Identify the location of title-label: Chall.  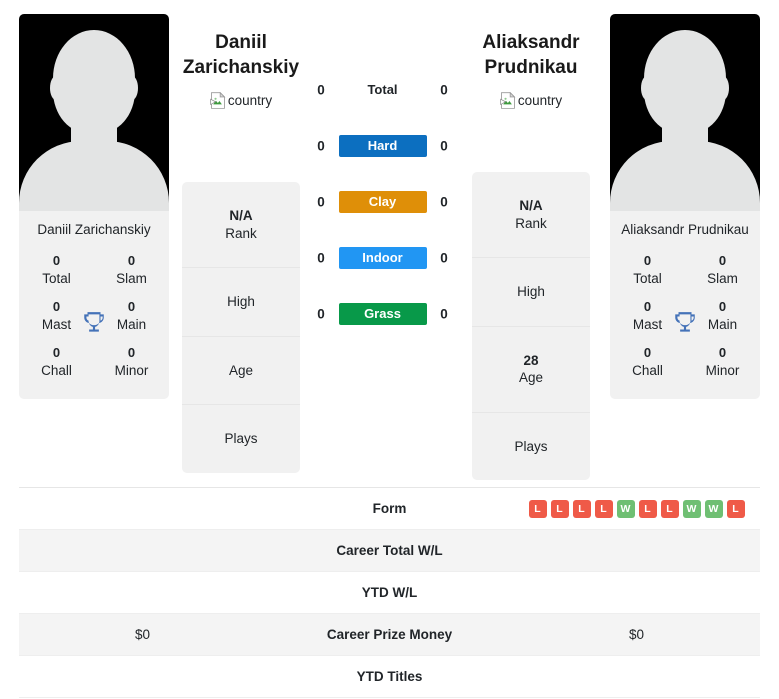
(56, 370).